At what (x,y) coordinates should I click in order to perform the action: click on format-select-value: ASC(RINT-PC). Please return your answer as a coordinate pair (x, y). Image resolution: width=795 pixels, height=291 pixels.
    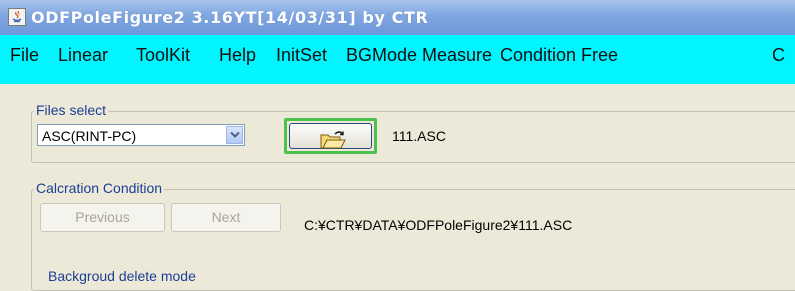
    Looking at the image, I should click on (89, 136).